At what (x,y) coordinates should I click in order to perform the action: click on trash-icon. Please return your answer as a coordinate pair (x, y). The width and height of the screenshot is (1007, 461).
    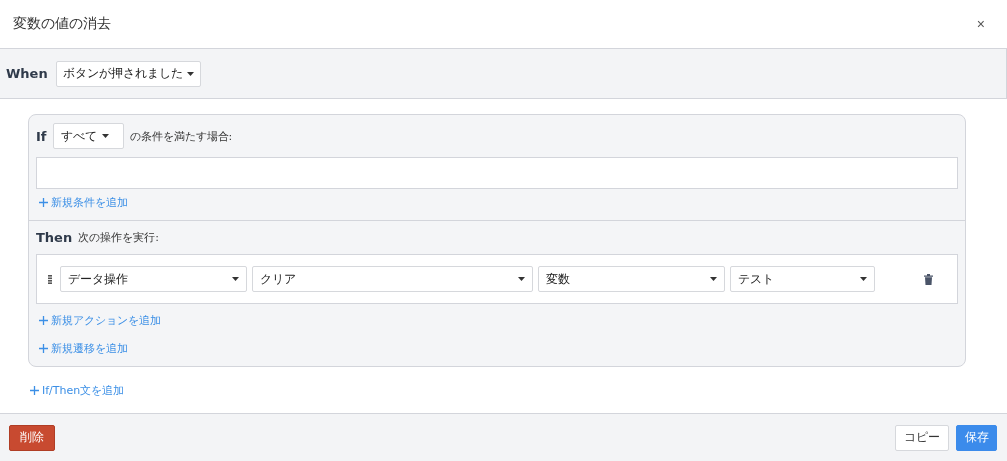
    Looking at the image, I should click on (928, 279).